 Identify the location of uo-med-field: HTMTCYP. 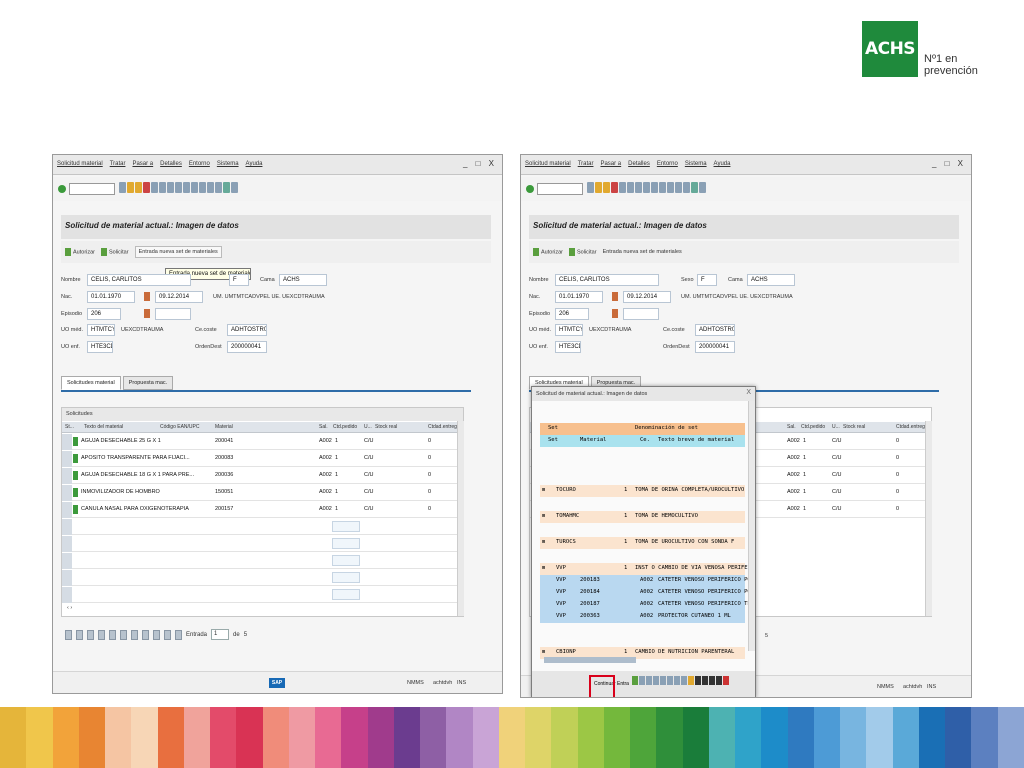
(101, 330).